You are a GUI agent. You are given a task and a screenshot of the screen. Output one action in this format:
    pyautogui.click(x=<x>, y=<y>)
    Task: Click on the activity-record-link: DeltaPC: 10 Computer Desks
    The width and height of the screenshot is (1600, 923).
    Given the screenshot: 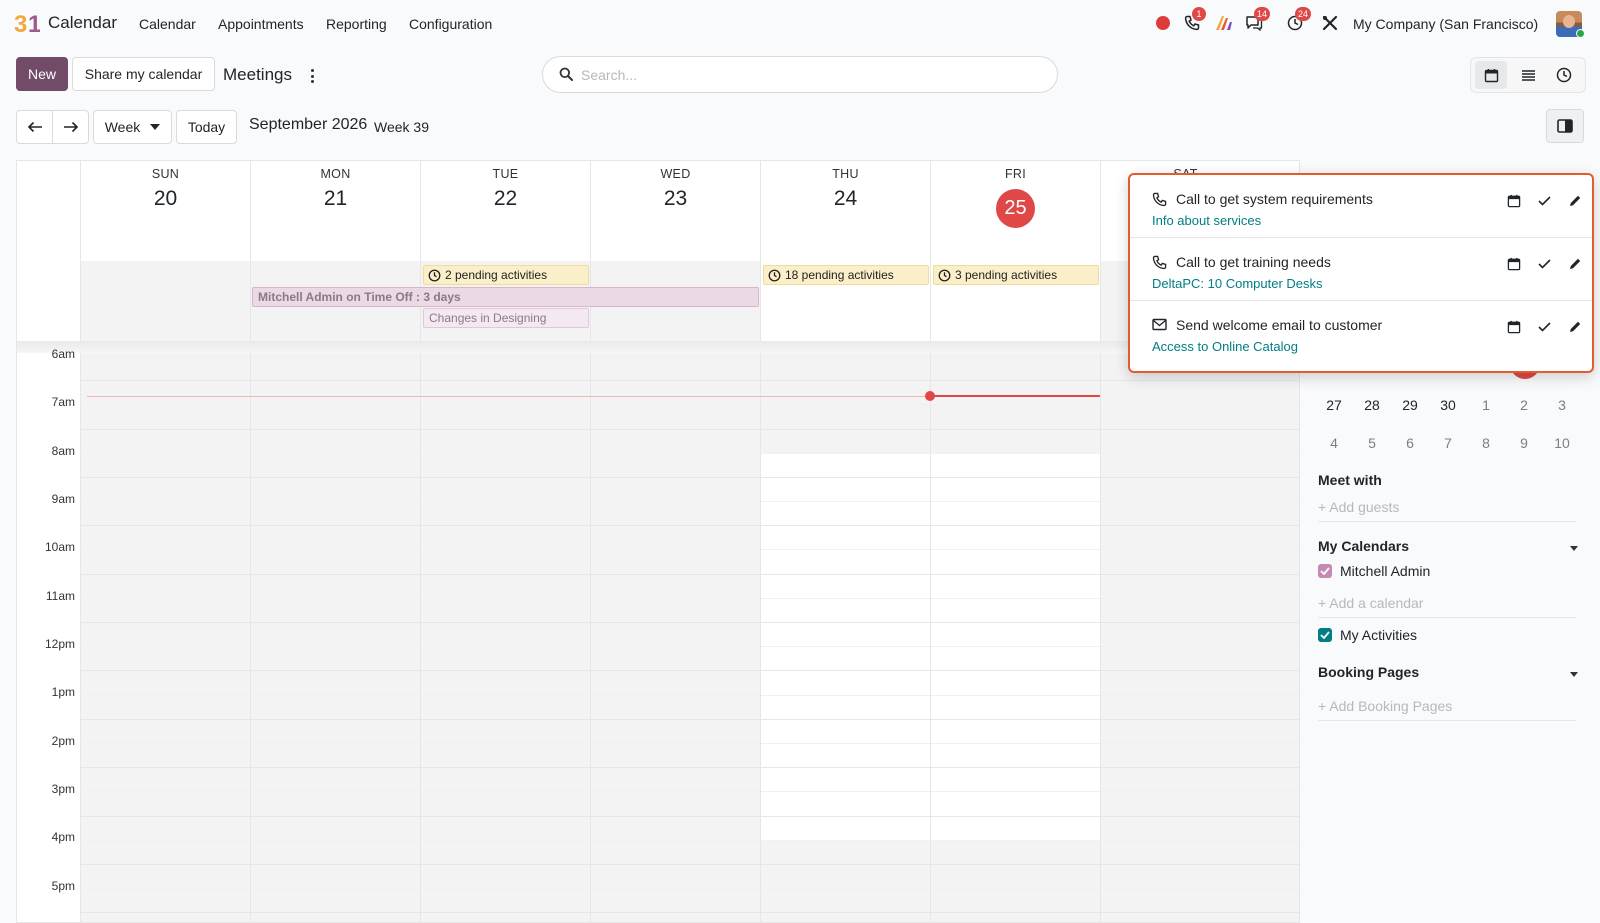 What is the action you would take?
    pyautogui.click(x=1237, y=283)
    